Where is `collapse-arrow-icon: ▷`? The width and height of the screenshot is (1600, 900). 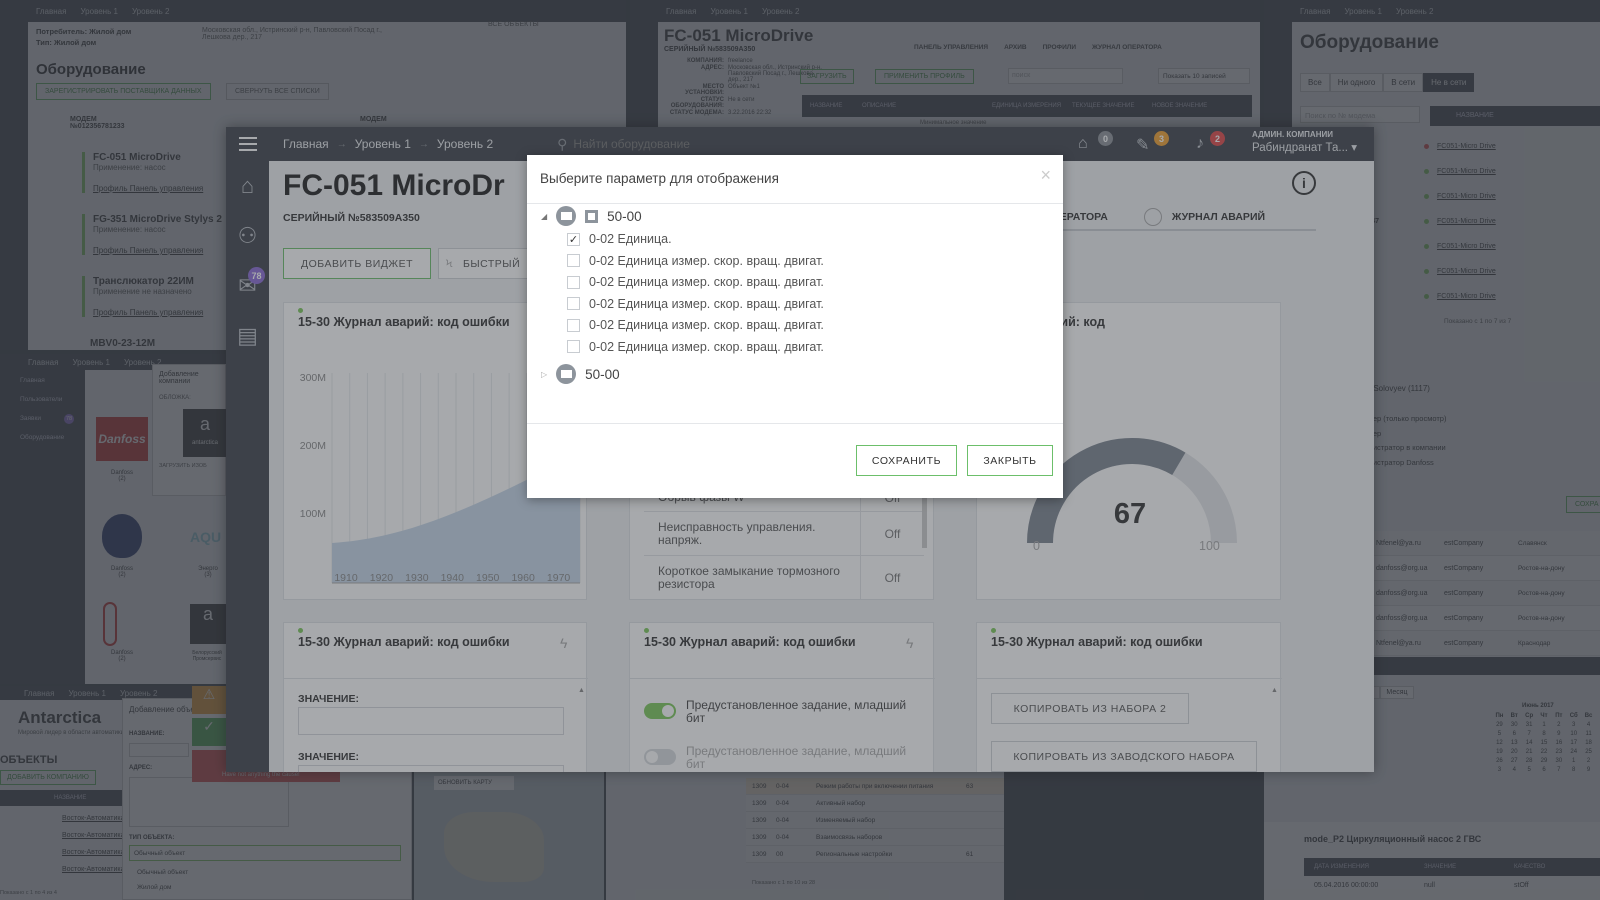 collapse-arrow-icon: ▷ is located at coordinates (544, 374).